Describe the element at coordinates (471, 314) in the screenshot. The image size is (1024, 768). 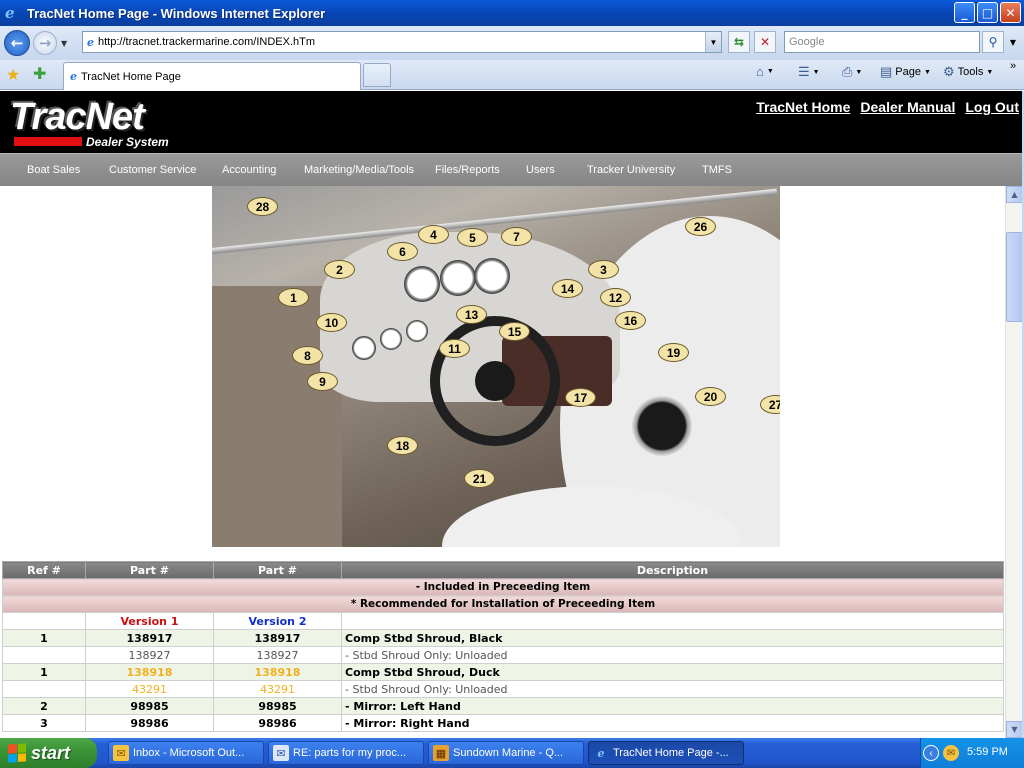
I see `callout-13: 13` at that location.